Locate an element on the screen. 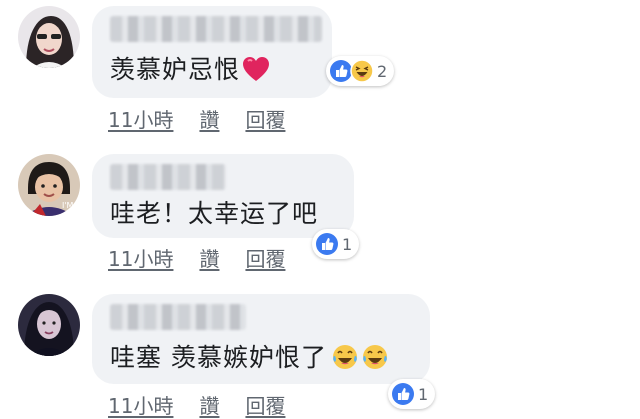 The height and width of the screenshot is (419, 640). comment-text: 哇老！太幸运了吧 is located at coordinates (214, 212).